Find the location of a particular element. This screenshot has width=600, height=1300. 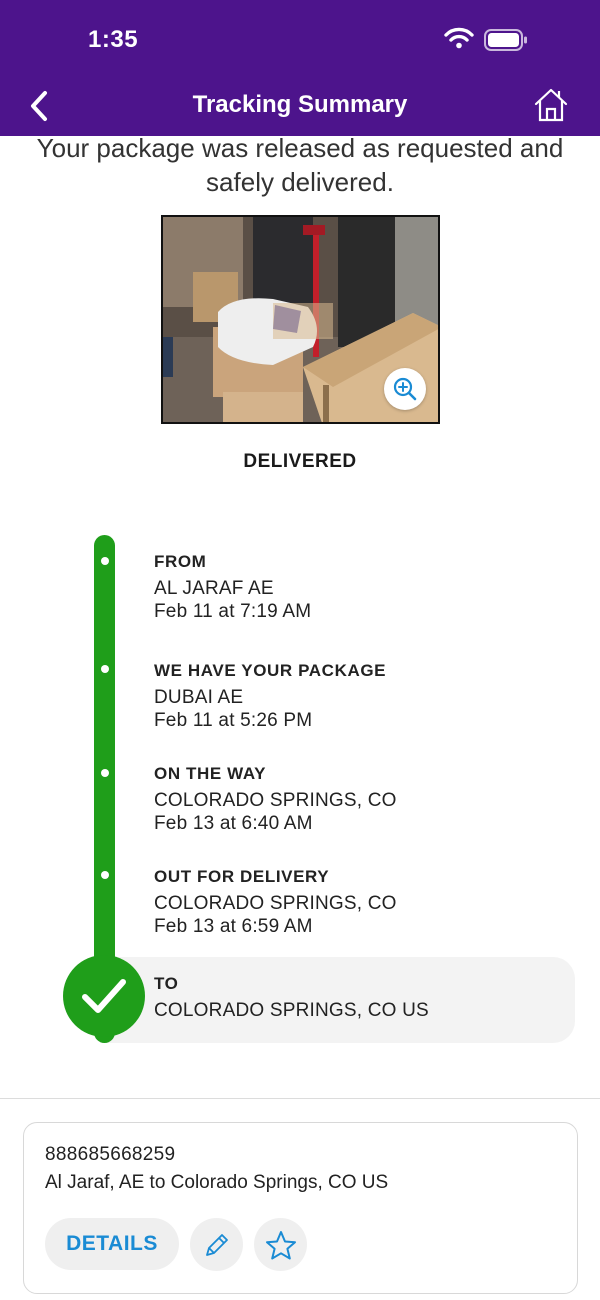

event-time: Feb 11 at 5:26 PM is located at coordinates (233, 720).